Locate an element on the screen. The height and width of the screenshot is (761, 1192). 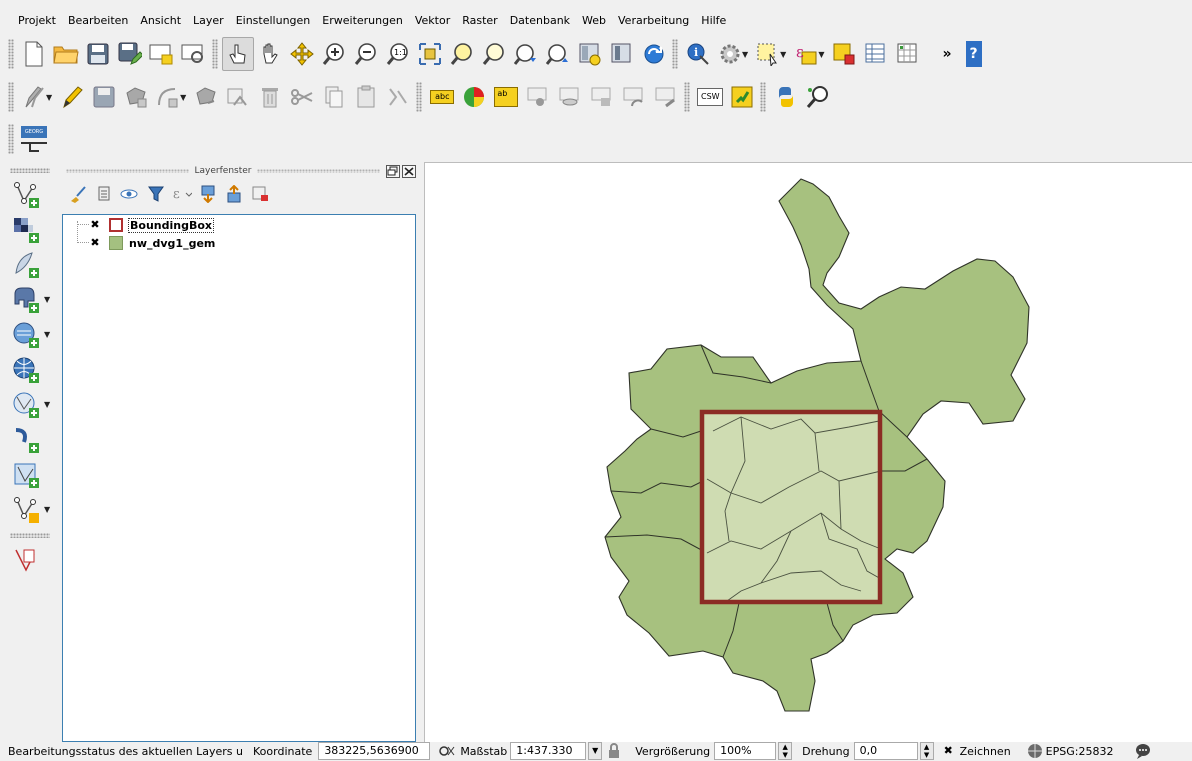
rotation-spinner: ▲ ▼ is located at coordinates (926, 751).